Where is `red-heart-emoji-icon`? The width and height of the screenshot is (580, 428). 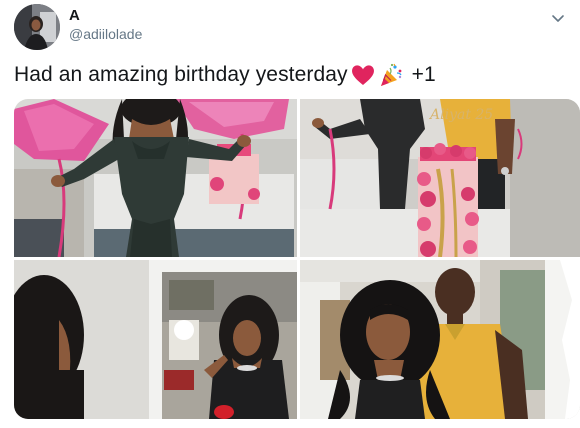
red-heart-emoji-icon is located at coordinates (363, 75).